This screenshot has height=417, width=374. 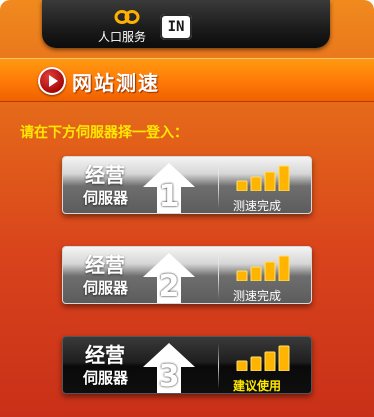 I want to click on server-status: 建议使用, so click(x=257, y=386).